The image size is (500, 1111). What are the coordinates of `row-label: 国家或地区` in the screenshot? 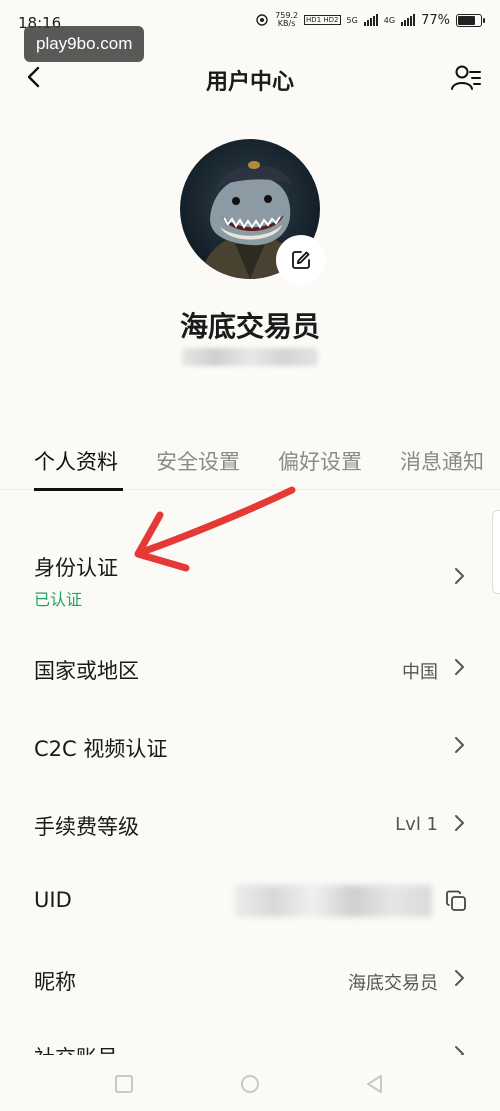 It's located at (86, 671).